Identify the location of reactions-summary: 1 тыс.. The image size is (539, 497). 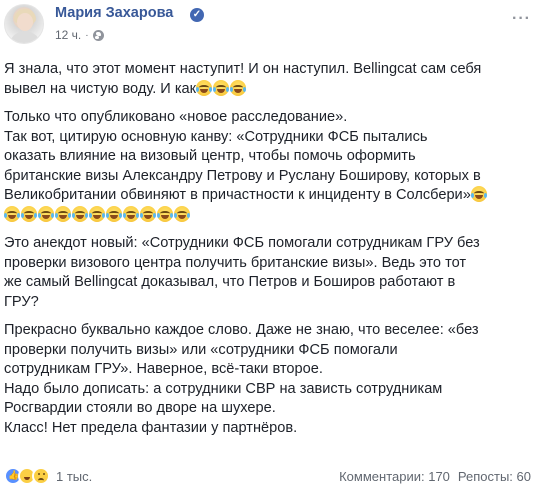
(48, 476).